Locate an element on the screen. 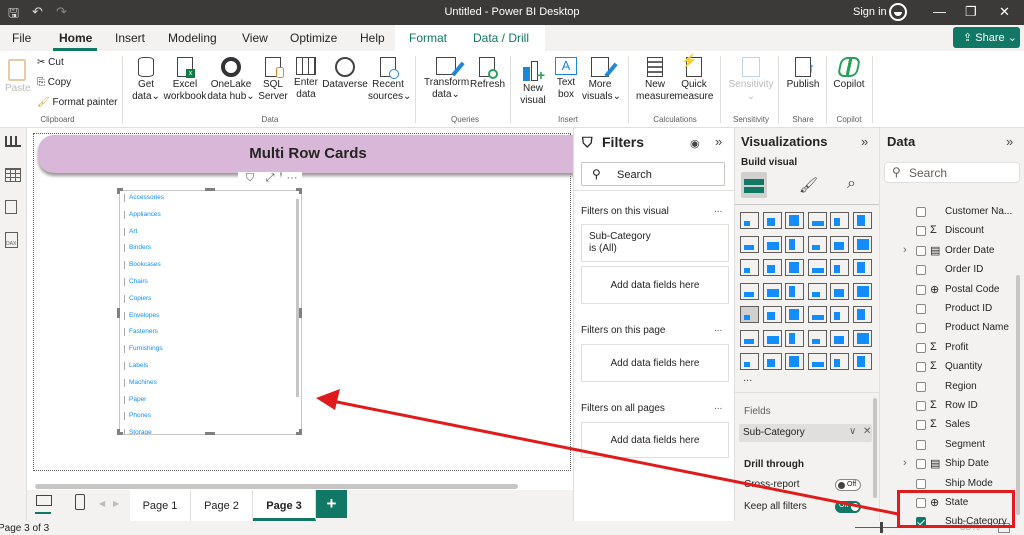 Image resolution: width=1024 pixels, height=535 pixels. area-chart-icon is located at coordinates (772, 244).